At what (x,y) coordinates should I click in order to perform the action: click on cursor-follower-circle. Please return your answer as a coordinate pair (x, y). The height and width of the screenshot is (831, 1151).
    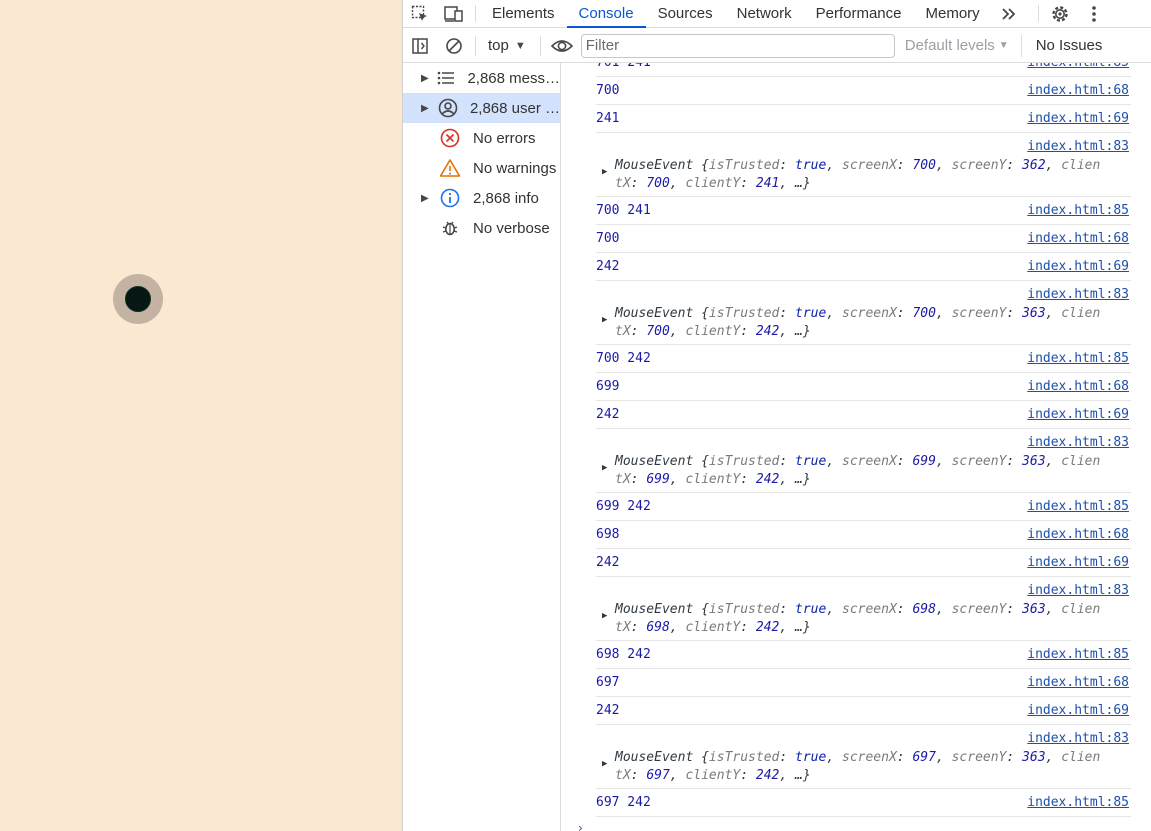
    Looking at the image, I should click on (138, 299).